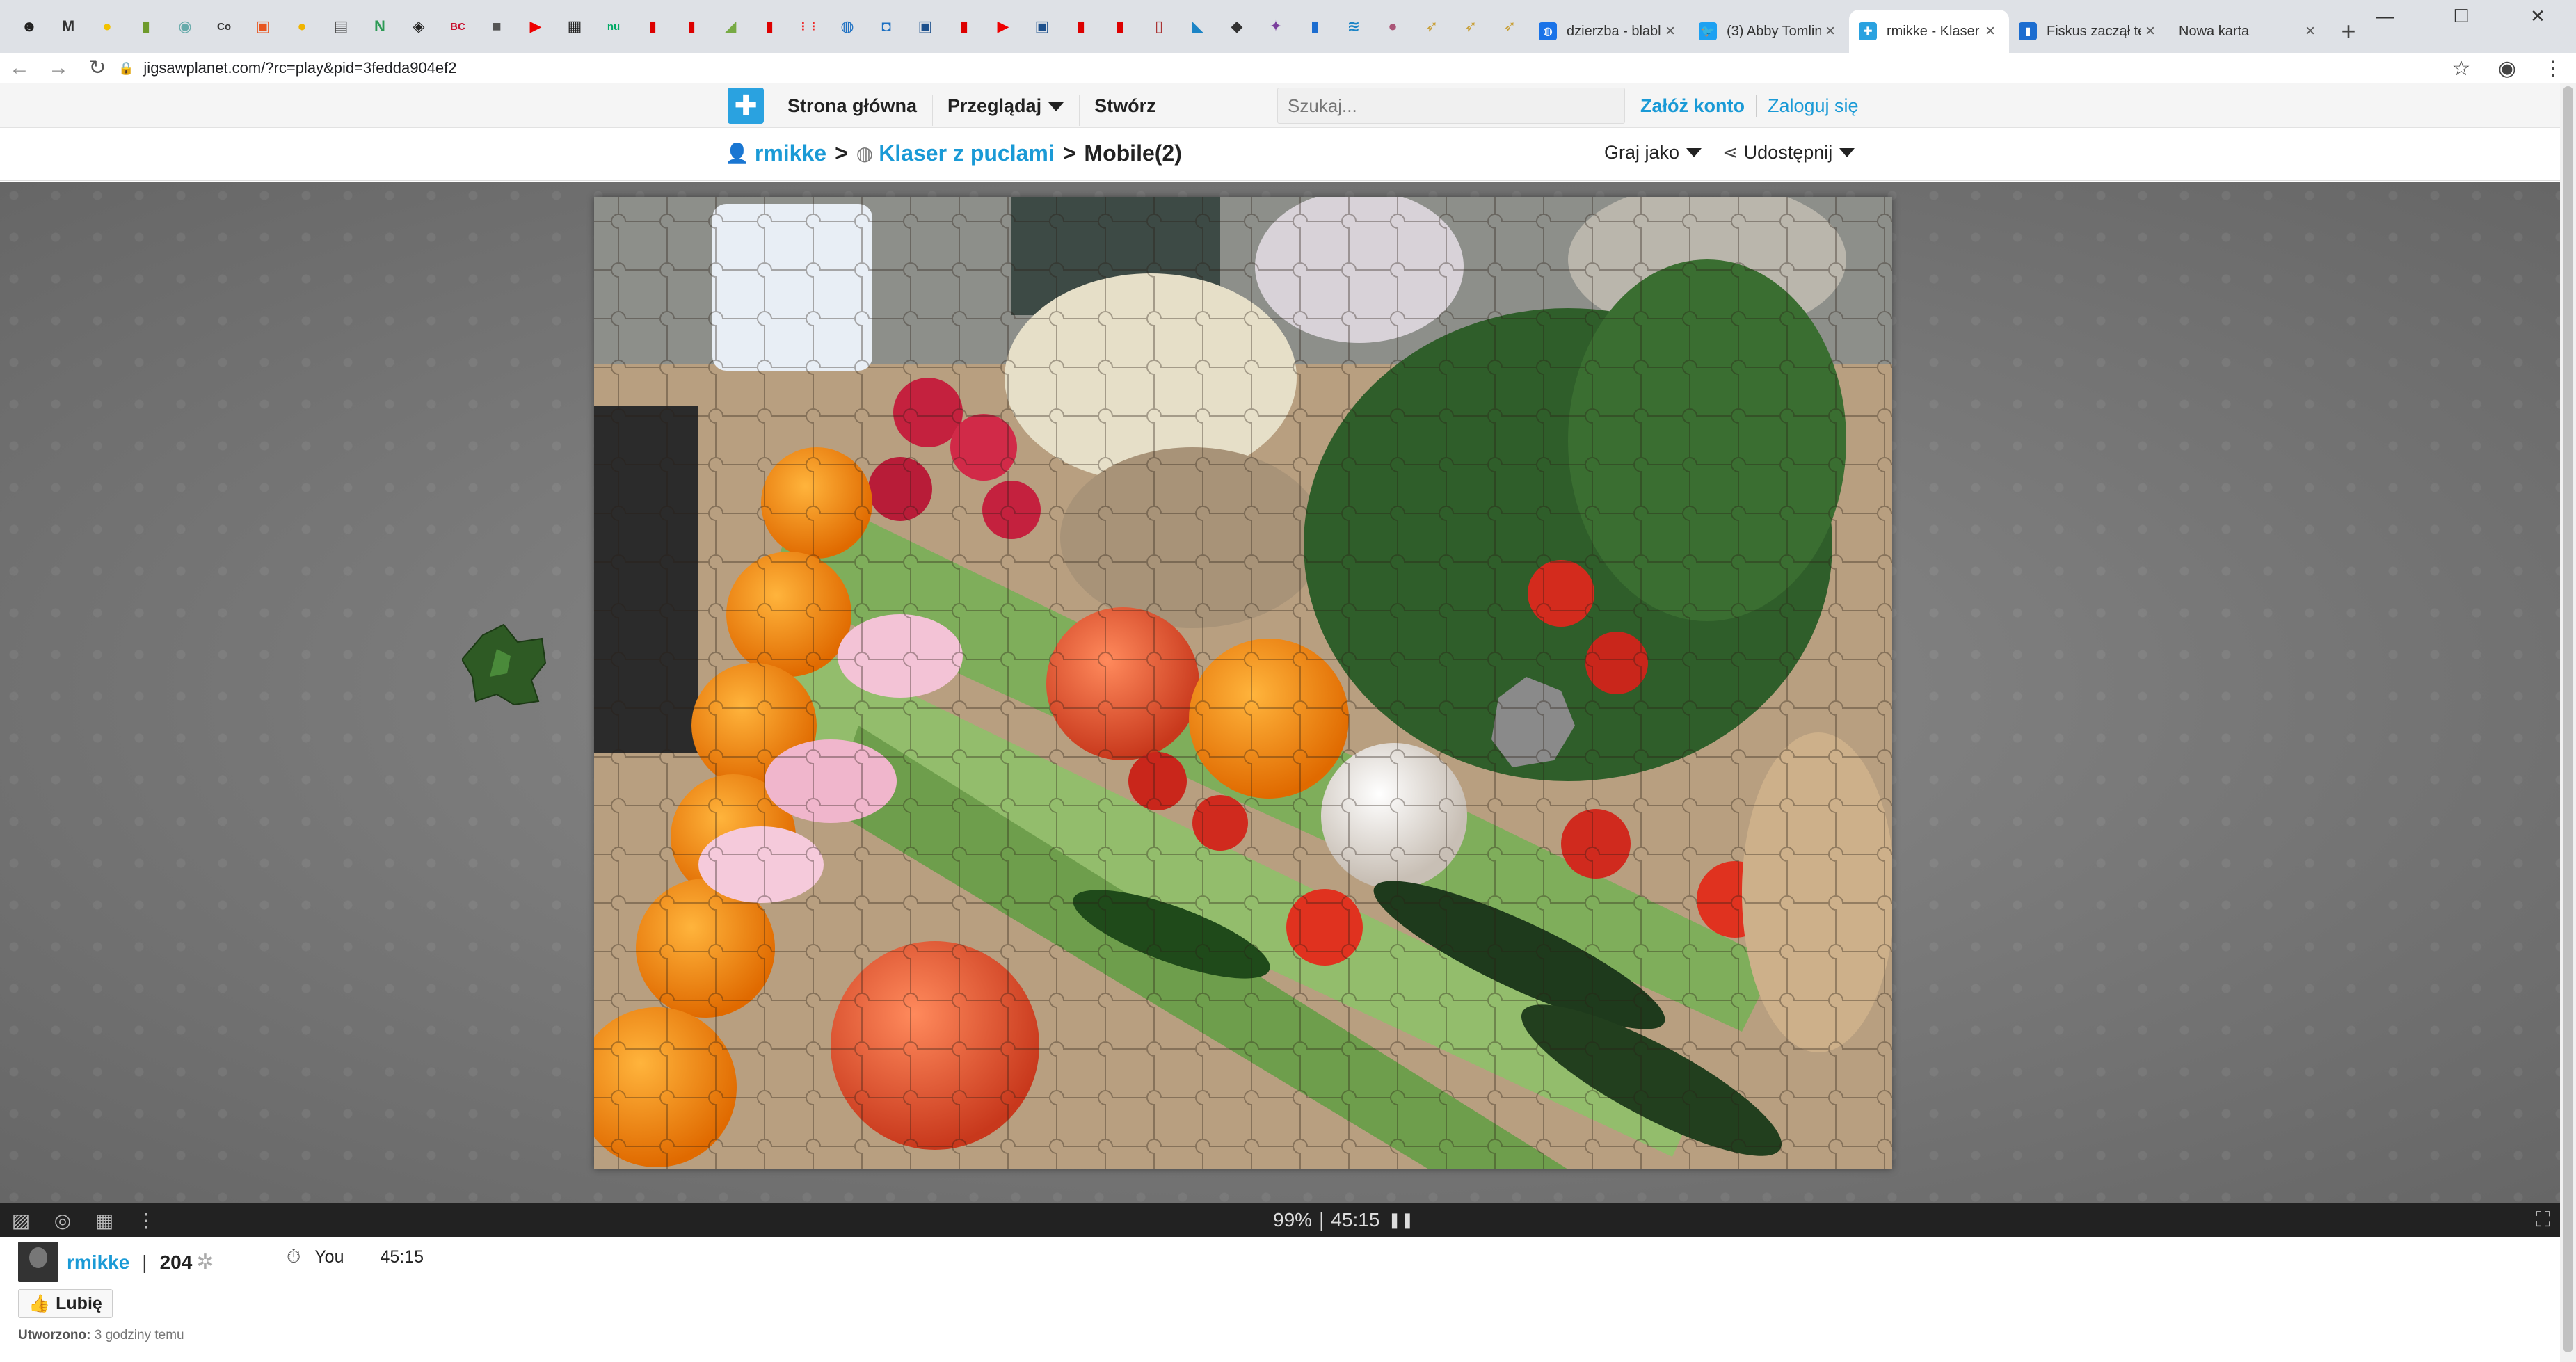 The image size is (2576, 1362). I want to click on cube-icon: ◆, so click(1237, 26).